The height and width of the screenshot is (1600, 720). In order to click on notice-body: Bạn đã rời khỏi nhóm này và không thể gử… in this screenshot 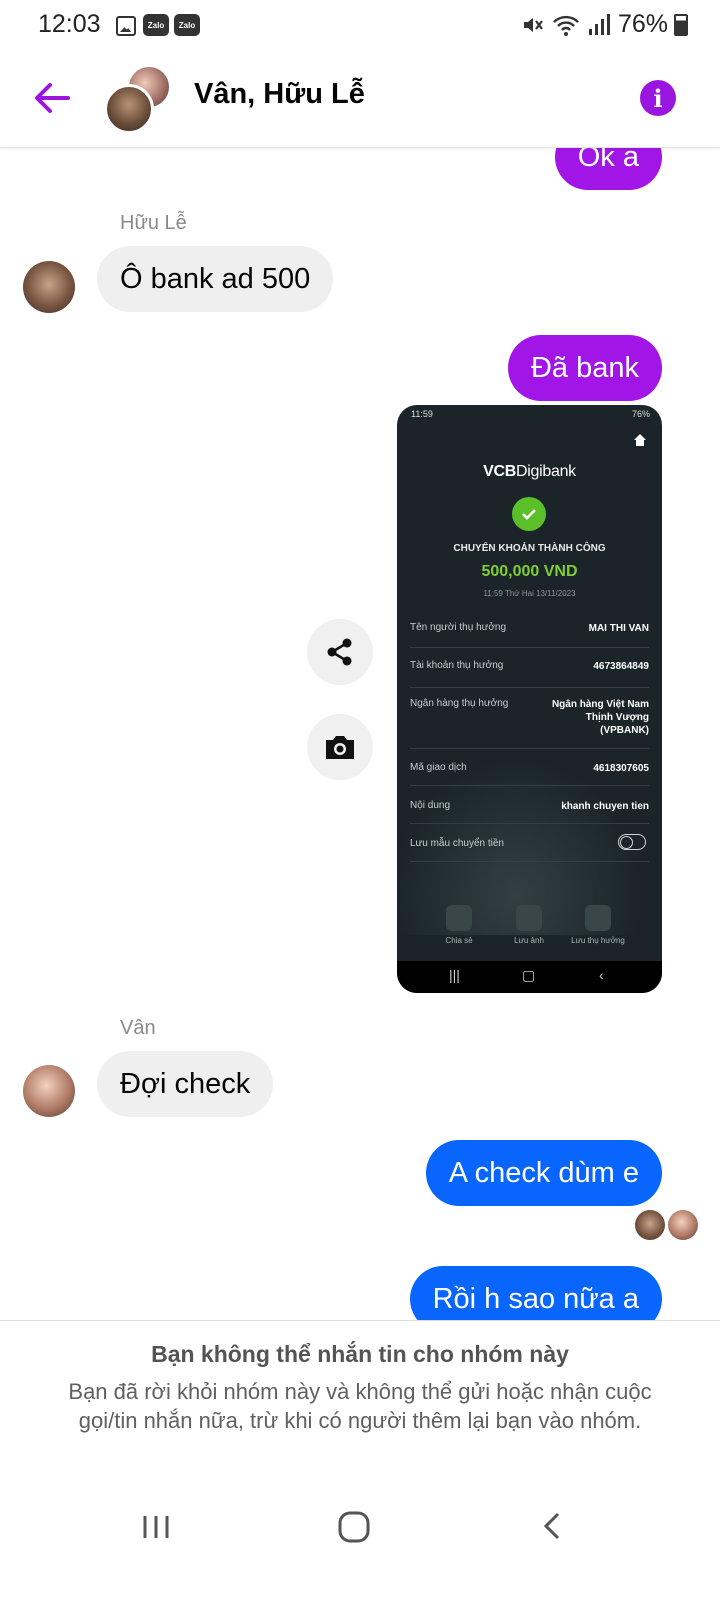, I will do `click(360, 1406)`.